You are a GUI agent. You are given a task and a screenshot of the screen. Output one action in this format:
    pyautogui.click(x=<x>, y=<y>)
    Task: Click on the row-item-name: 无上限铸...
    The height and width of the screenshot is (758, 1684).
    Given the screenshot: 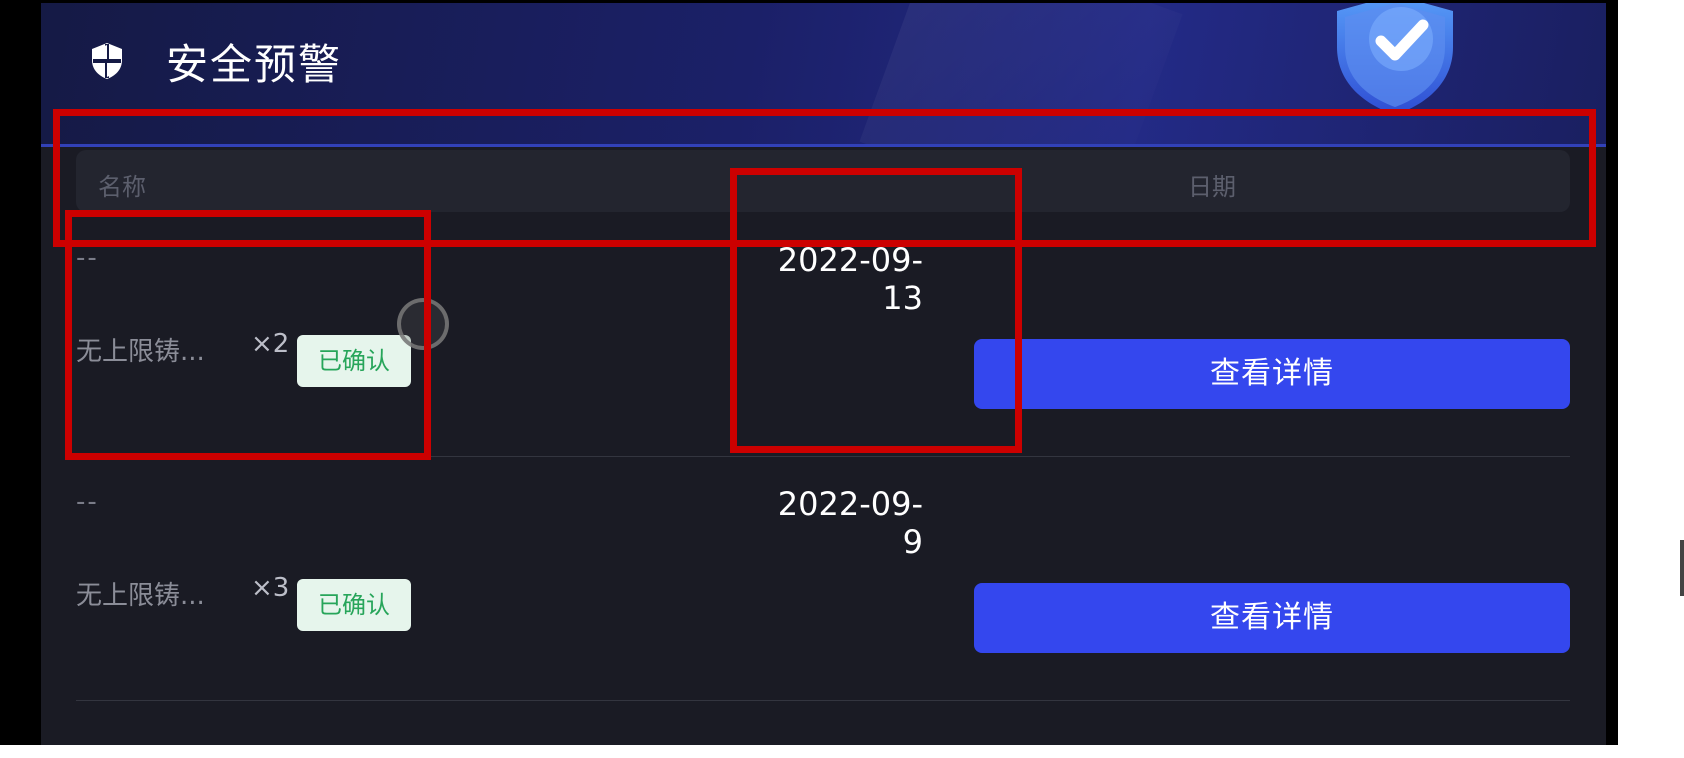 What is the action you would take?
    pyautogui.click(x=140, y=596)
    